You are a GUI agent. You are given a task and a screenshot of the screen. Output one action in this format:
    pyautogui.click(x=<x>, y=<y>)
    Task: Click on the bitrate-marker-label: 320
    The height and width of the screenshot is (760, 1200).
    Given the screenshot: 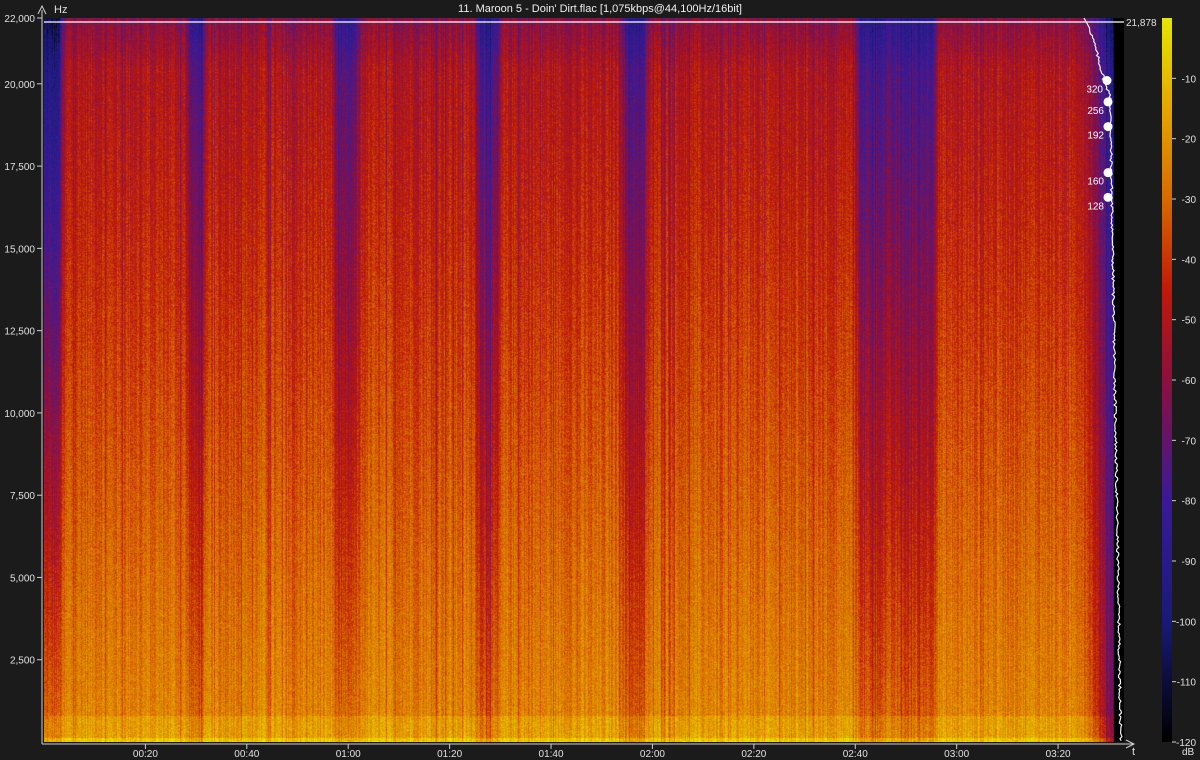 What is the action you would take?
    pyautogui.click(x=1094, y=90)
    